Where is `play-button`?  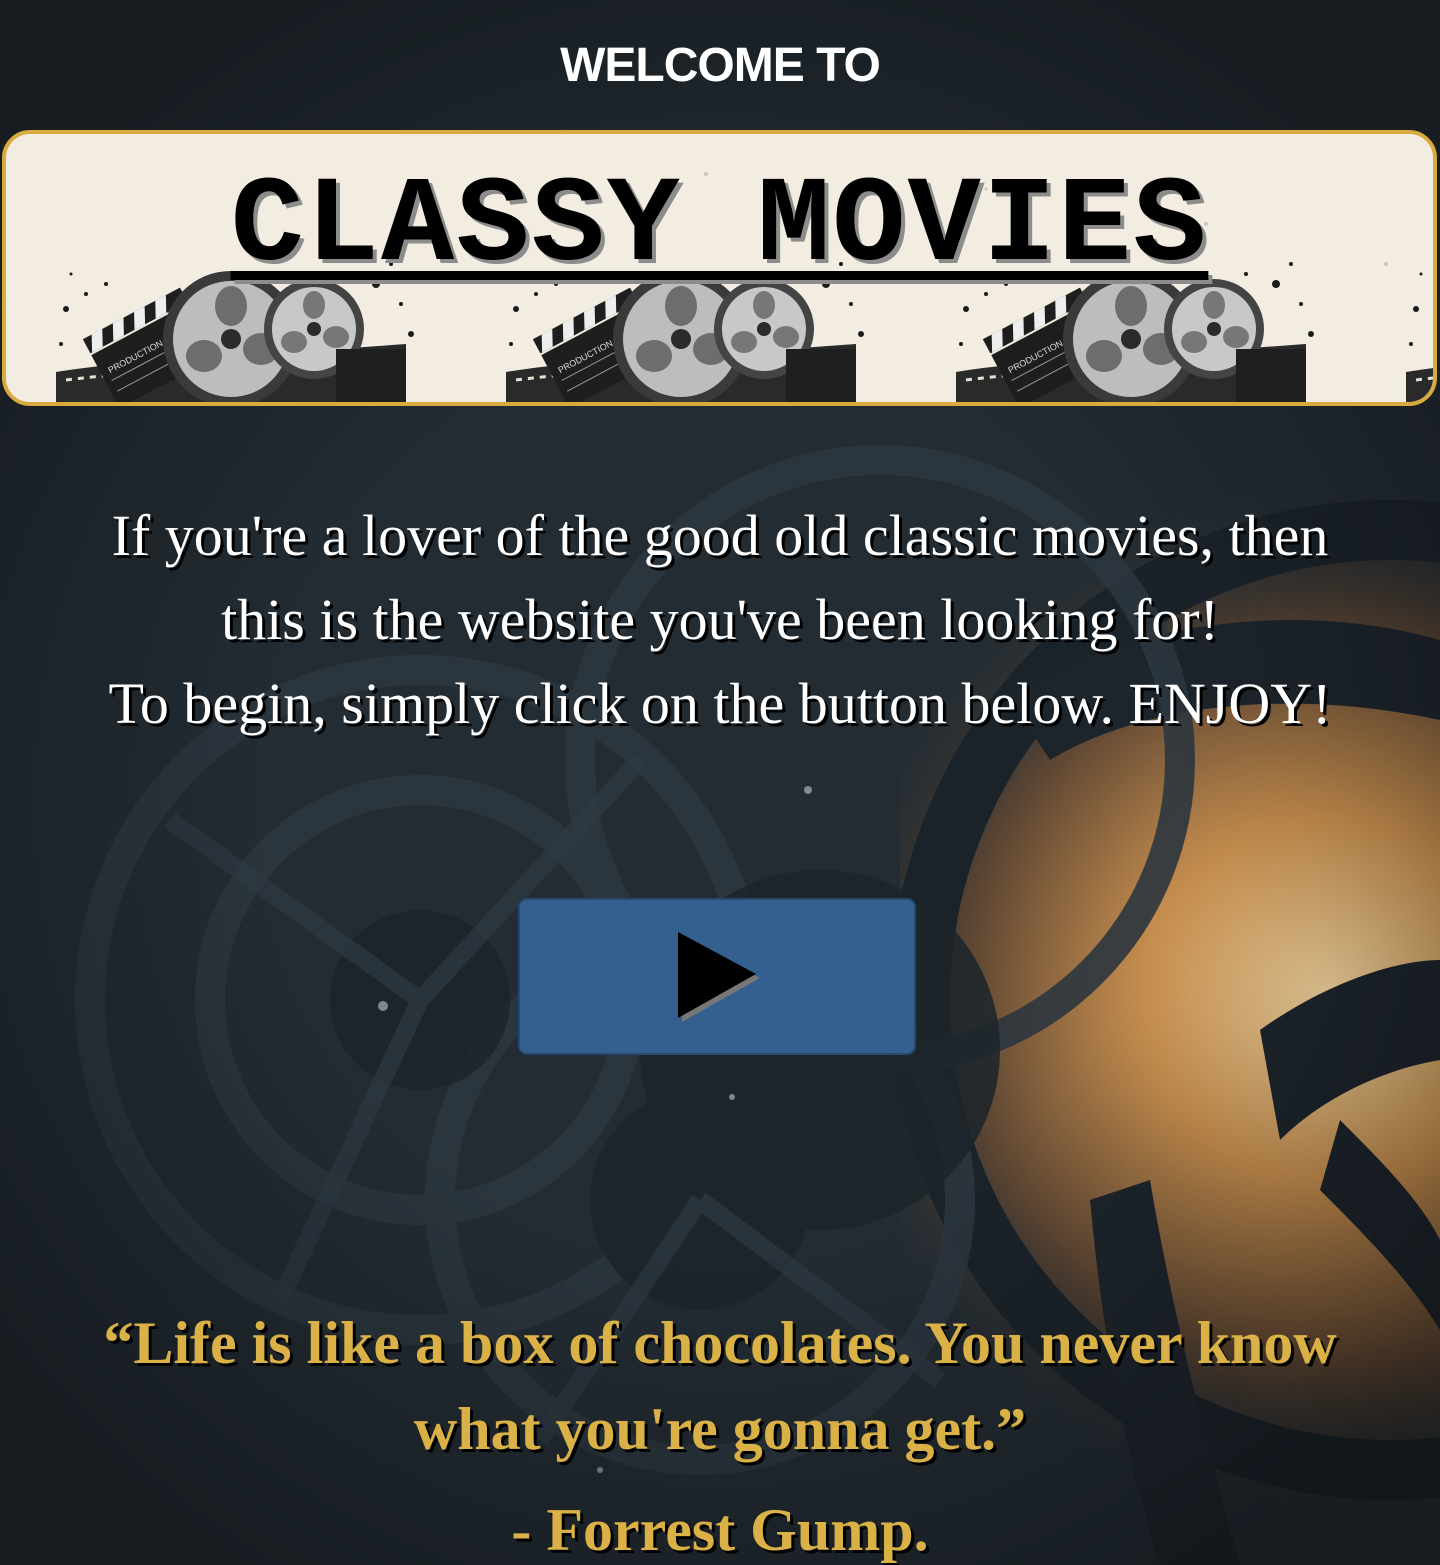 play-button is located at coordinates (717, 976).